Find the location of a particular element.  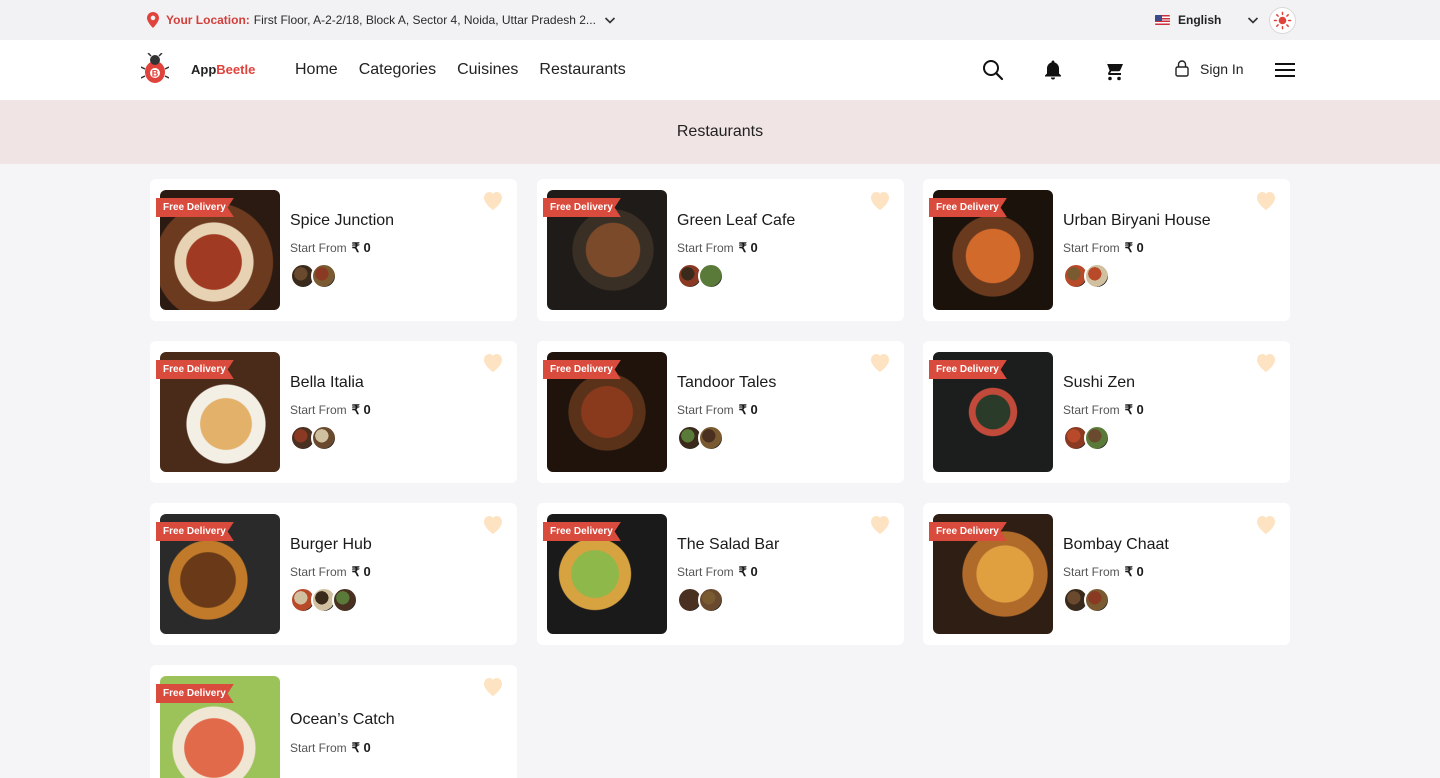

bell-icon is located at coordinates (1053, 70).